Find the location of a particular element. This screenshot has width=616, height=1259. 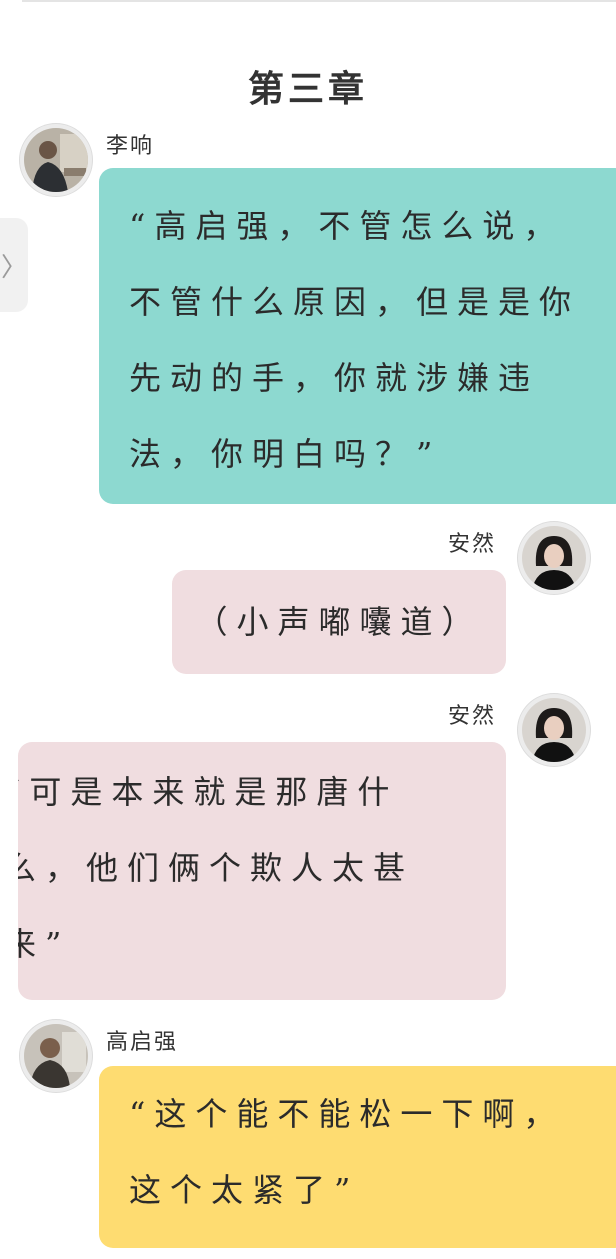

chevron-right-icon: 〉 is located at coordinates (13, 267).